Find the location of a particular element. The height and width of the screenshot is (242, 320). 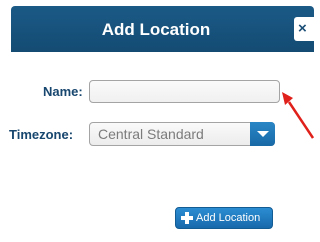

name-input is located at coordinates (184, 91).